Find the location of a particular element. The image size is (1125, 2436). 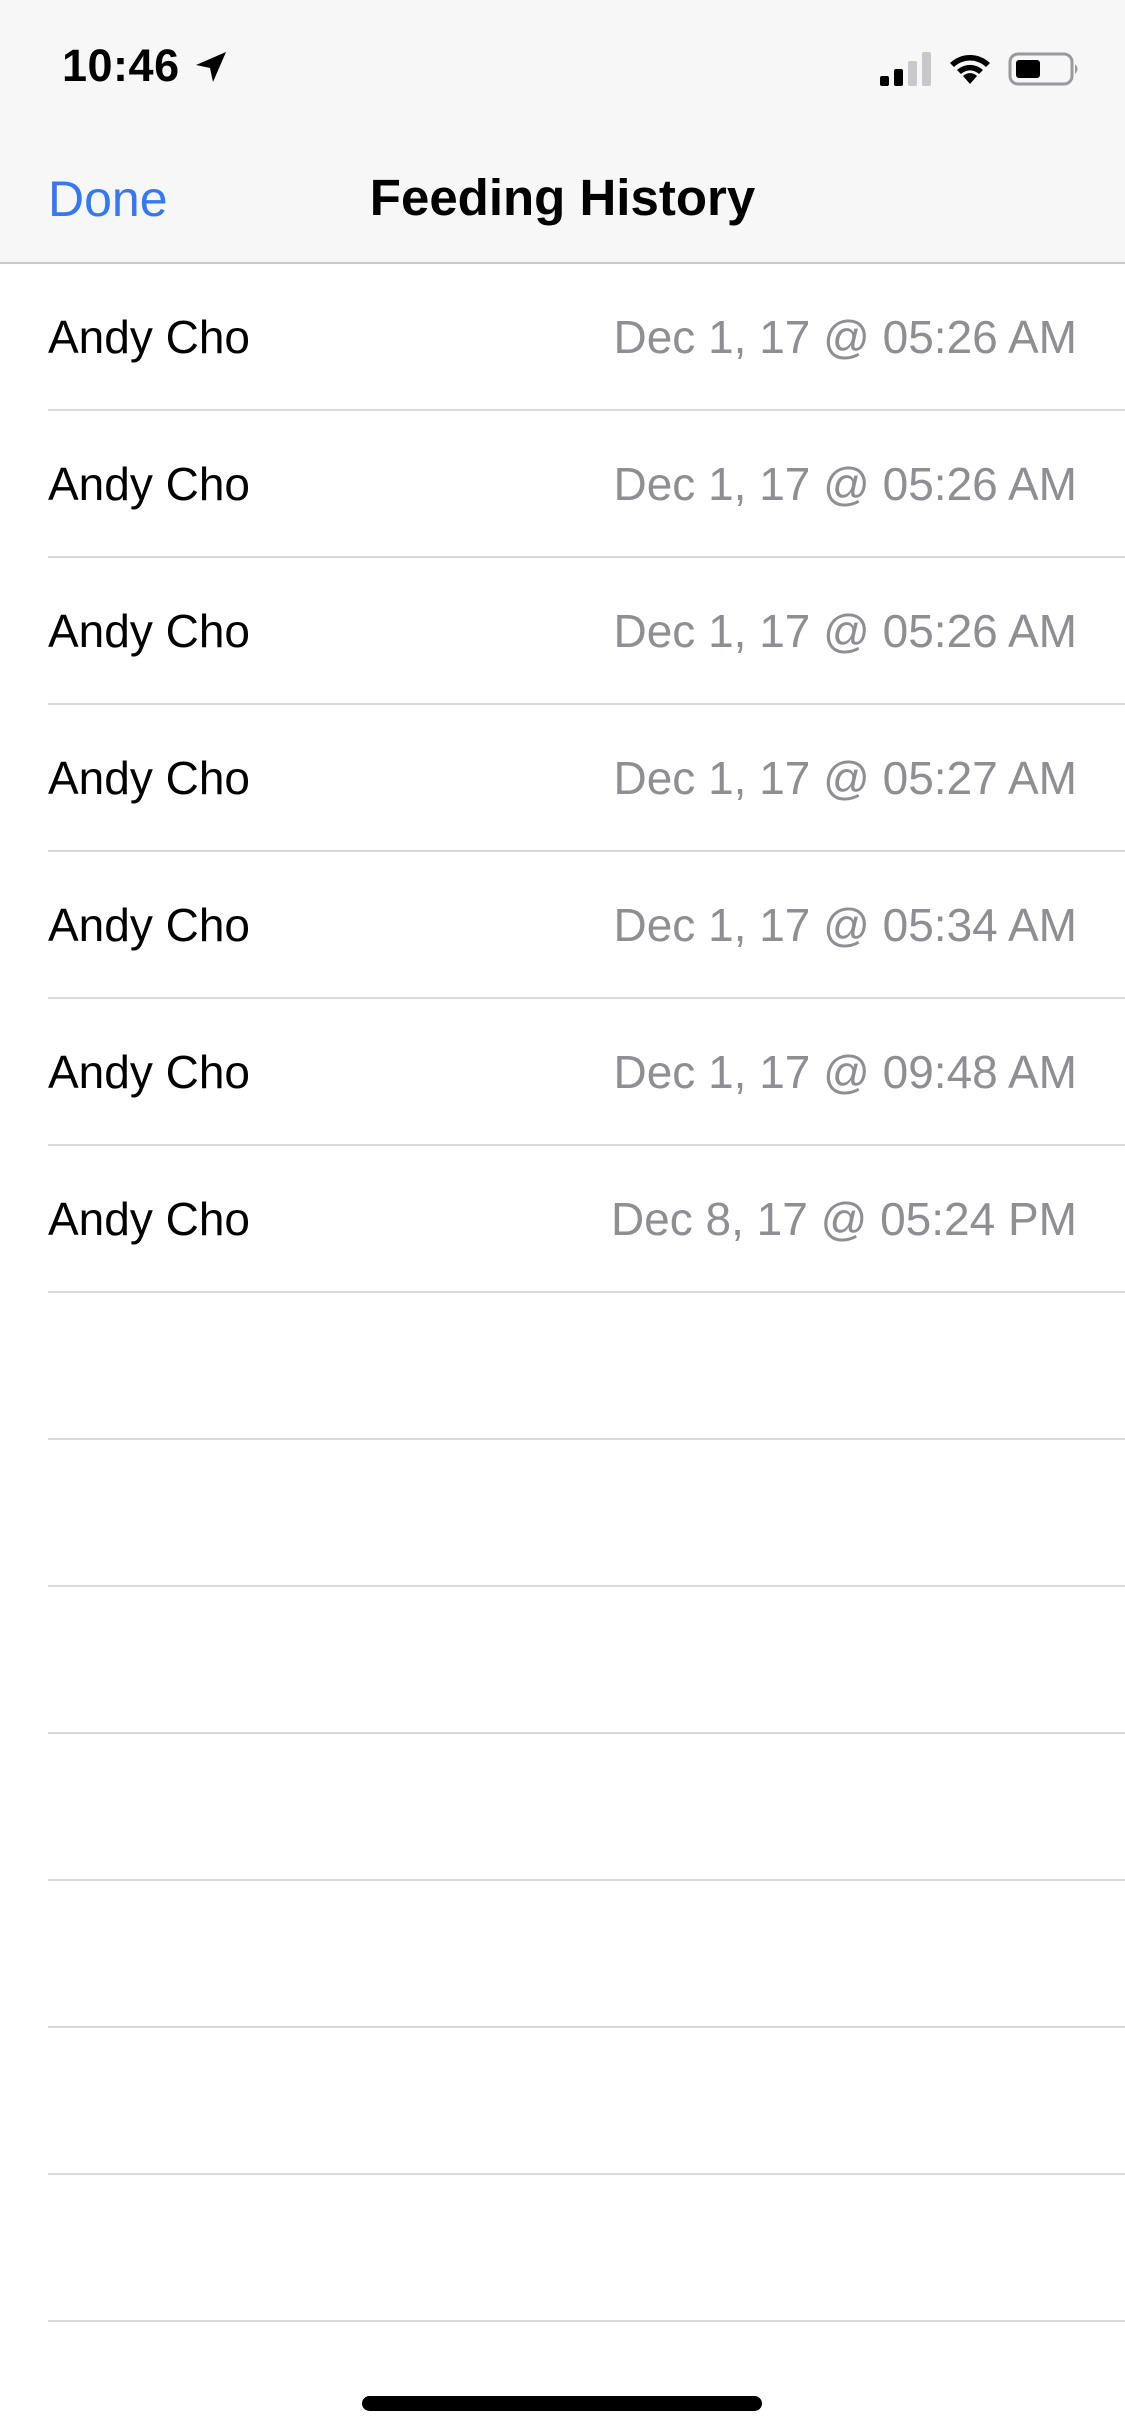

wifi-icon is located at coordinates (970, 69).